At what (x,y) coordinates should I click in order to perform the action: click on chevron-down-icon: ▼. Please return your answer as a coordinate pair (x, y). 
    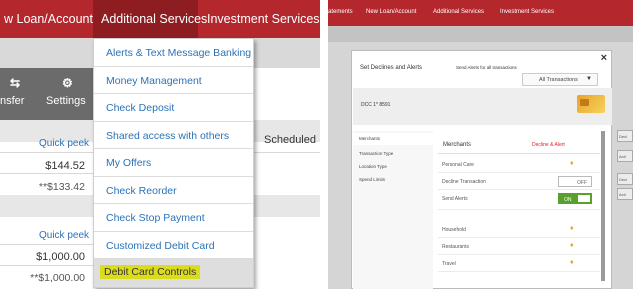
    Looking at the image, I should click on (589, 79).